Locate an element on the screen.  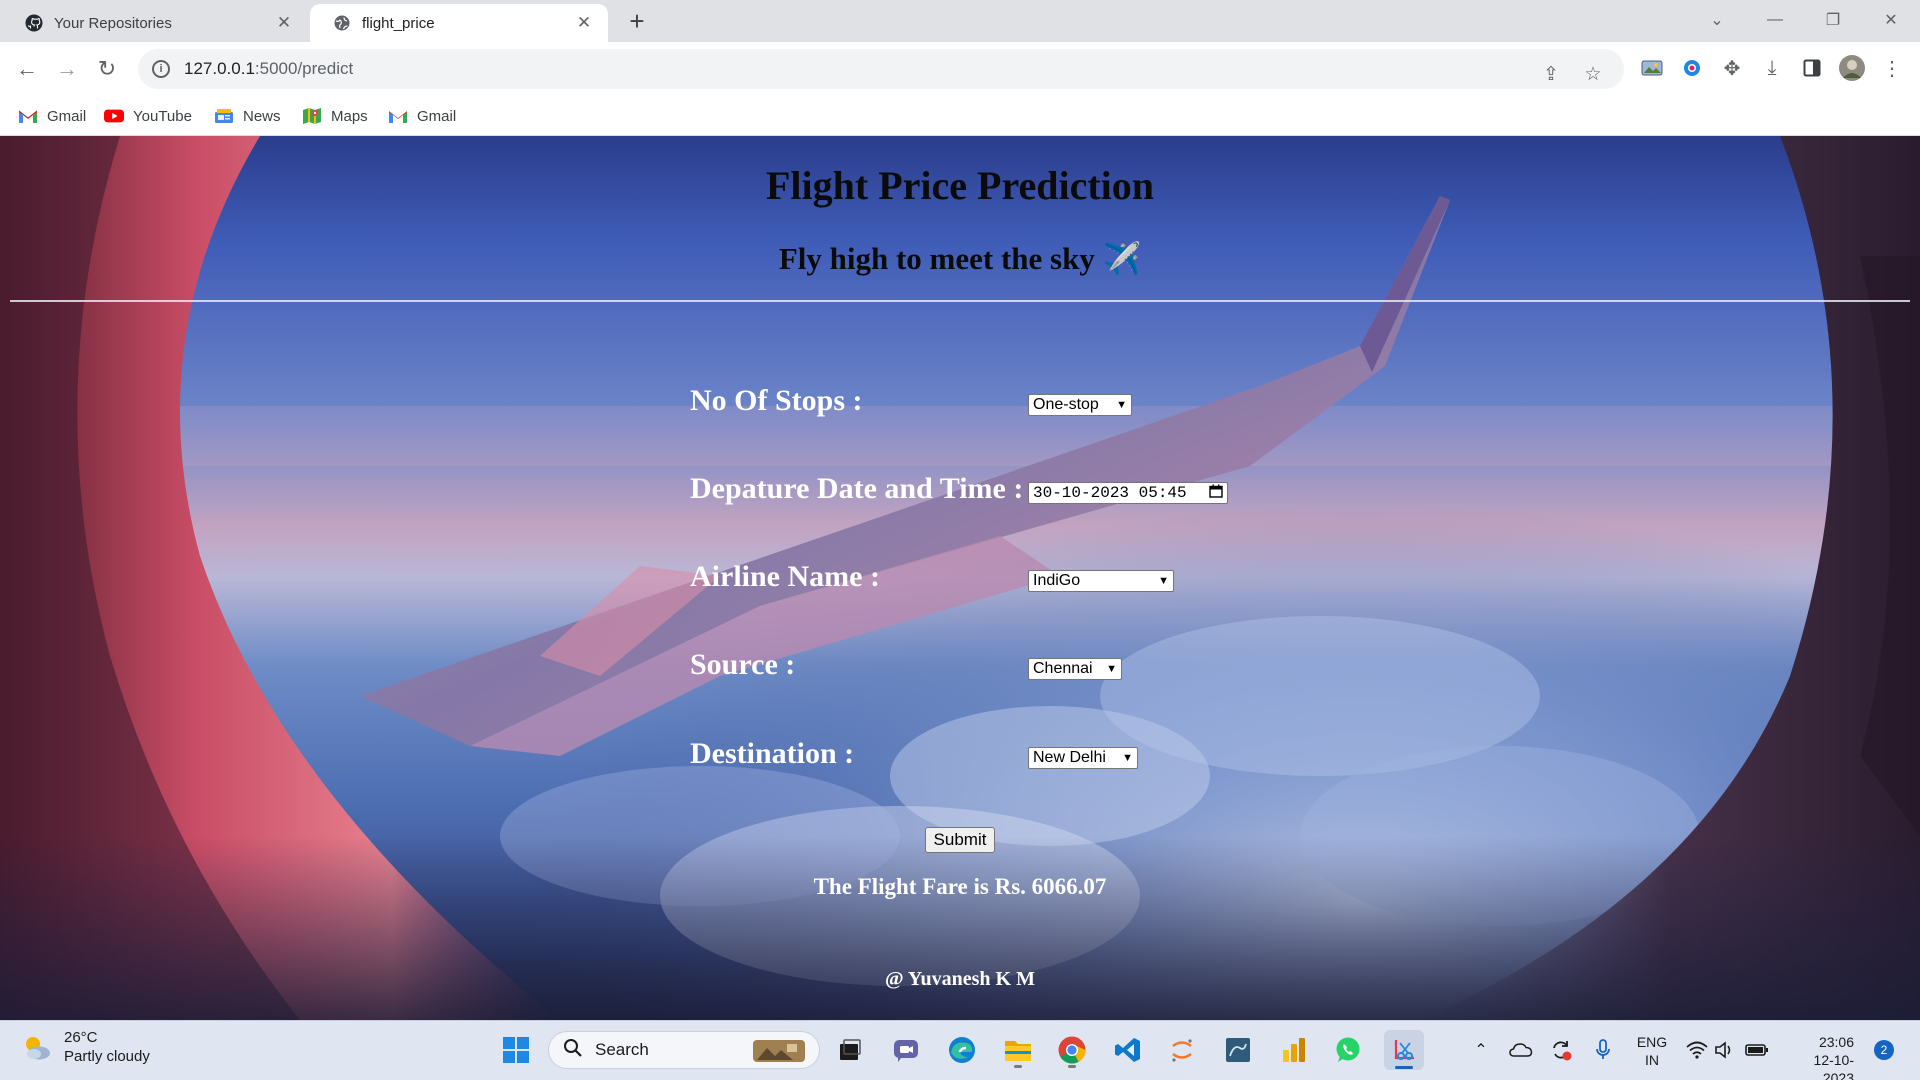
side-panel-icon is located at coordinates (1812, 68).